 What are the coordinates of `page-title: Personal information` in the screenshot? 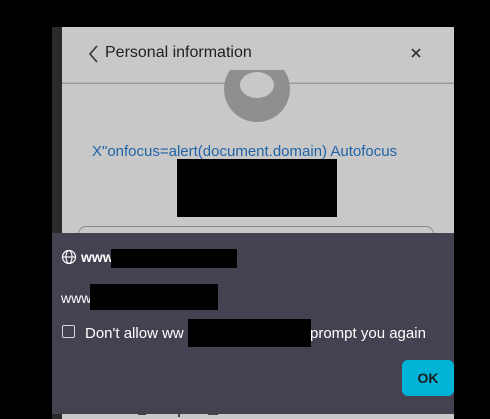 It's located at (178, 52).